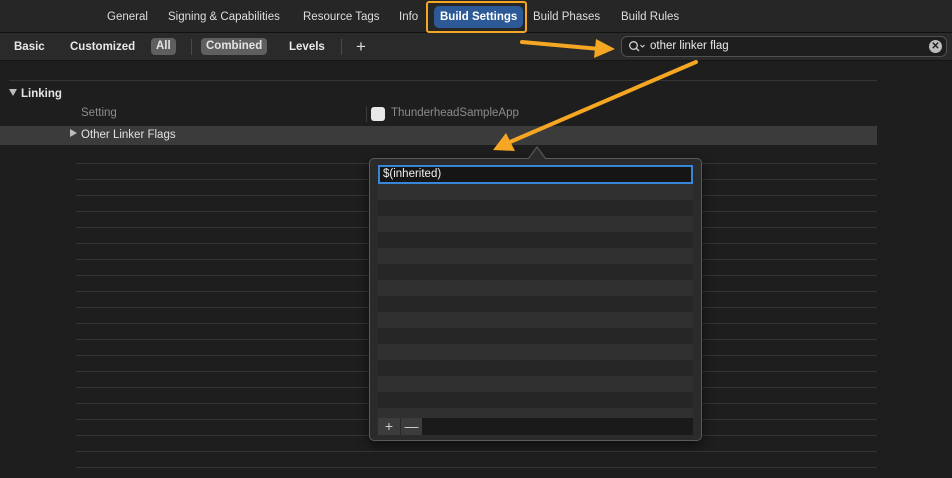 Image resolution: width=952 pixels, height=478 pixels. Describe the element at coordinates (535, 426) in the screenshot. I see `popover-toolbar: + —` at that location.